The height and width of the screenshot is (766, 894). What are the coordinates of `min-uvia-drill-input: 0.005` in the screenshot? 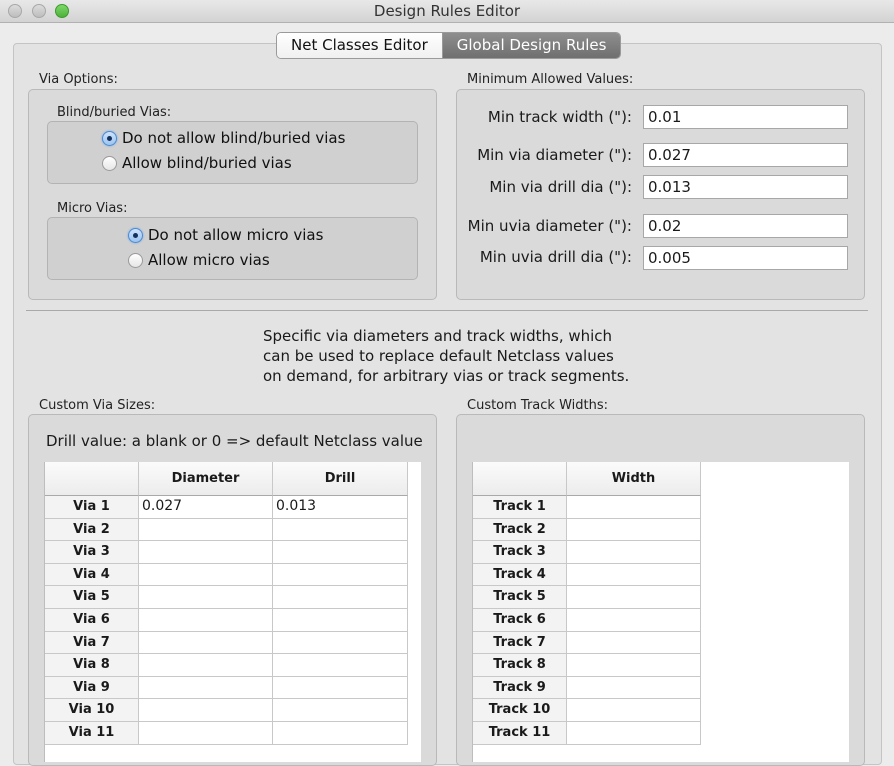 It's located at (745, 258).